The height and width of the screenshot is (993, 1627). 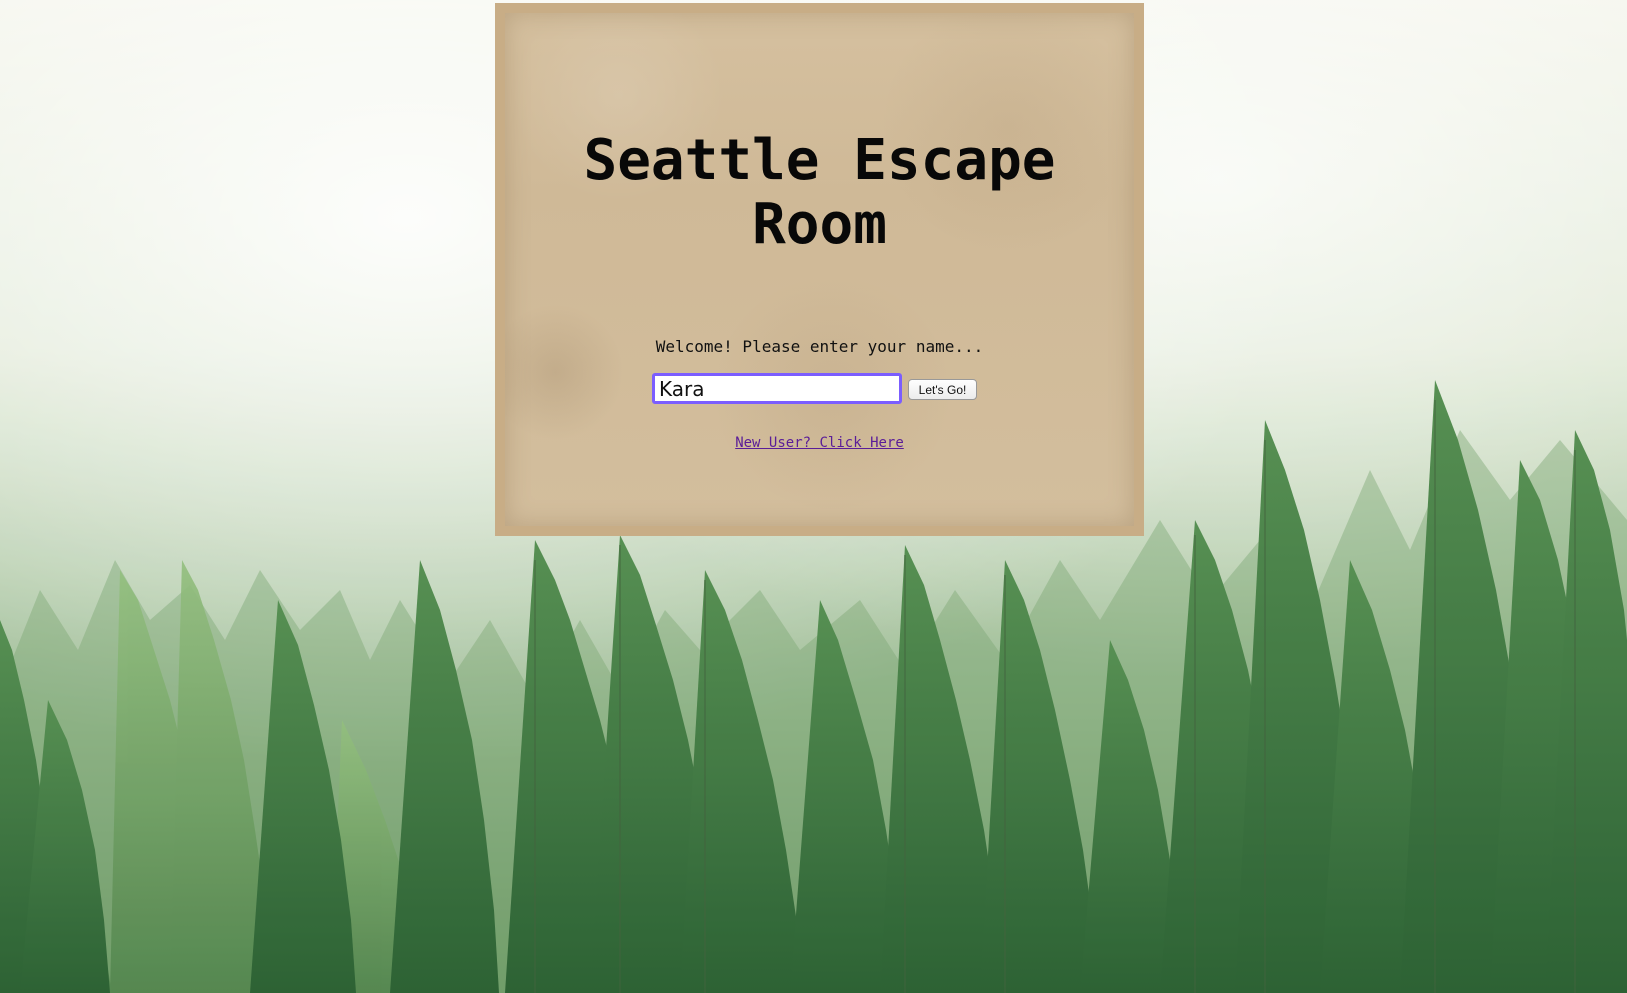 I want to click on page-title: Seattle Escape Room, so click(x=819, y=192).